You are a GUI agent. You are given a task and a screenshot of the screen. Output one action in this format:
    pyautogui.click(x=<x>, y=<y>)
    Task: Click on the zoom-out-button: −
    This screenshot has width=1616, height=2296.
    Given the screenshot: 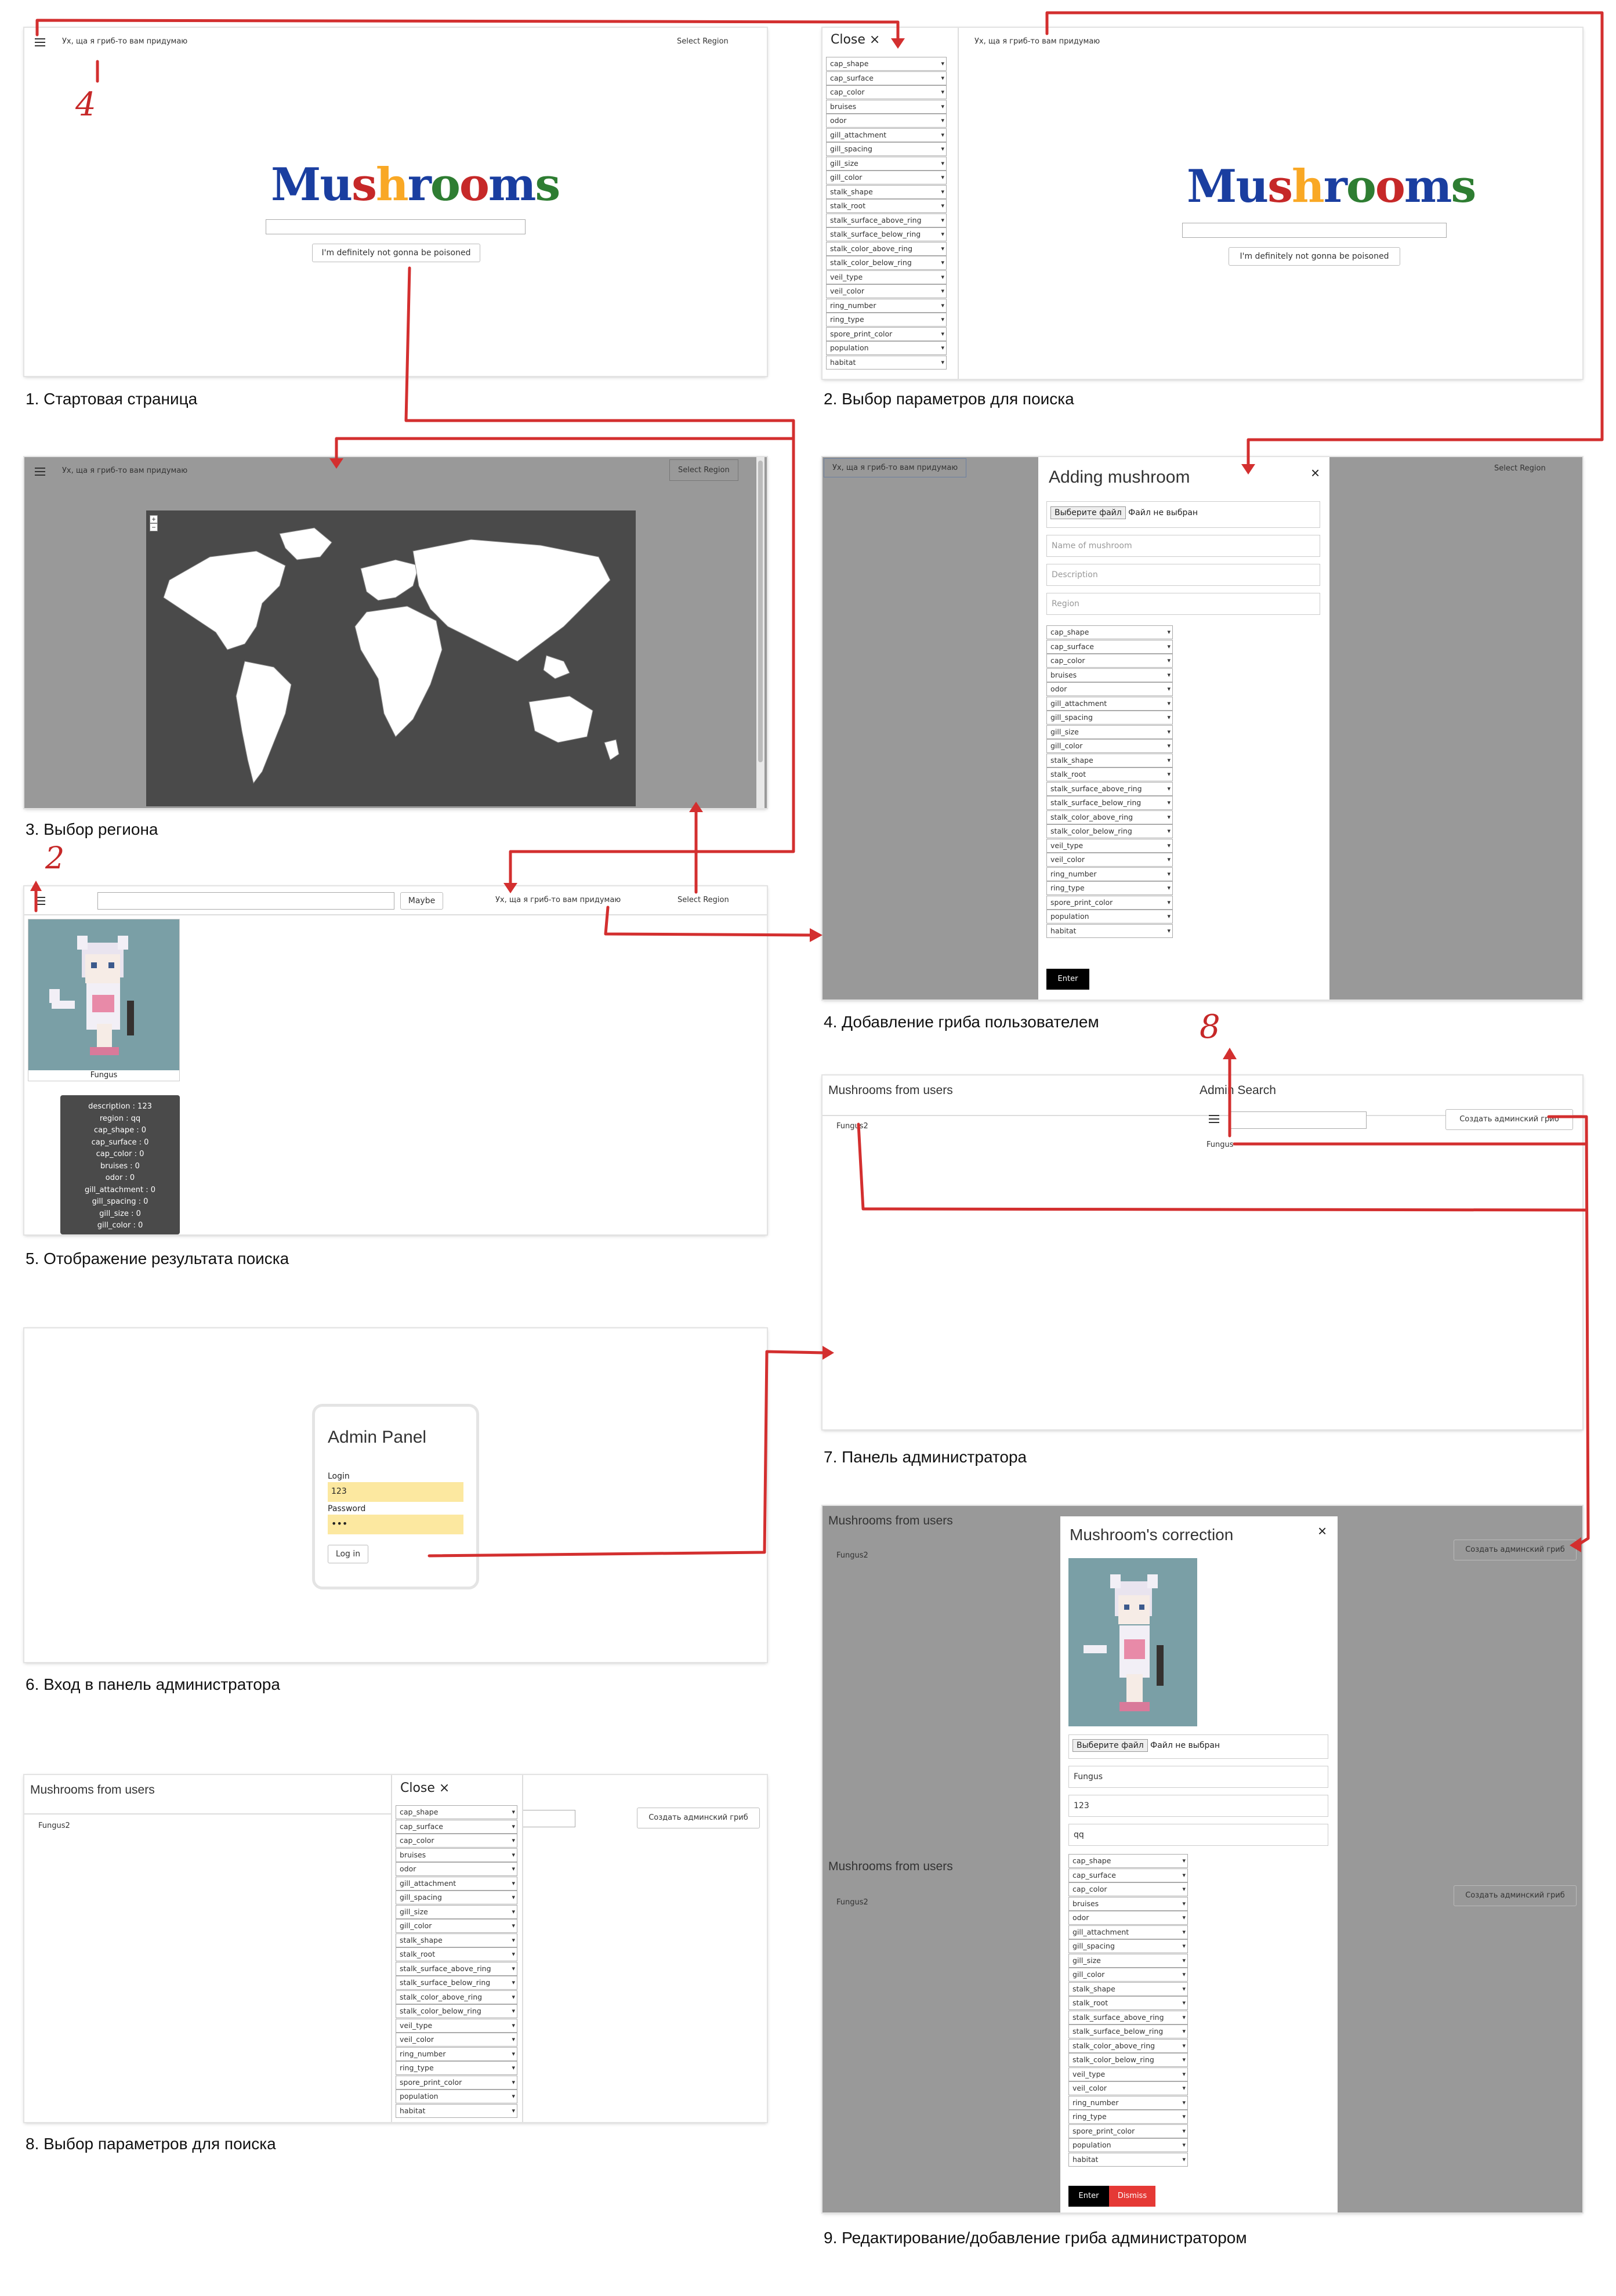 What is the action you would take?
    pyautogui.click(x=154, y=527)
    